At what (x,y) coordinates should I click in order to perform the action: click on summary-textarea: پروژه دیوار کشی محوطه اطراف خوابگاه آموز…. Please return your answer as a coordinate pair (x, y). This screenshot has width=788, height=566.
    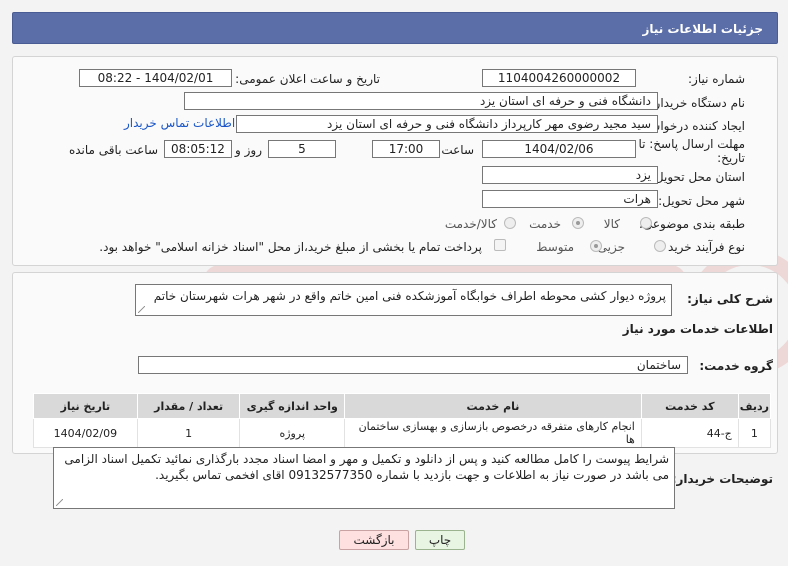
    Looking at the image, I should click on (403, 300).